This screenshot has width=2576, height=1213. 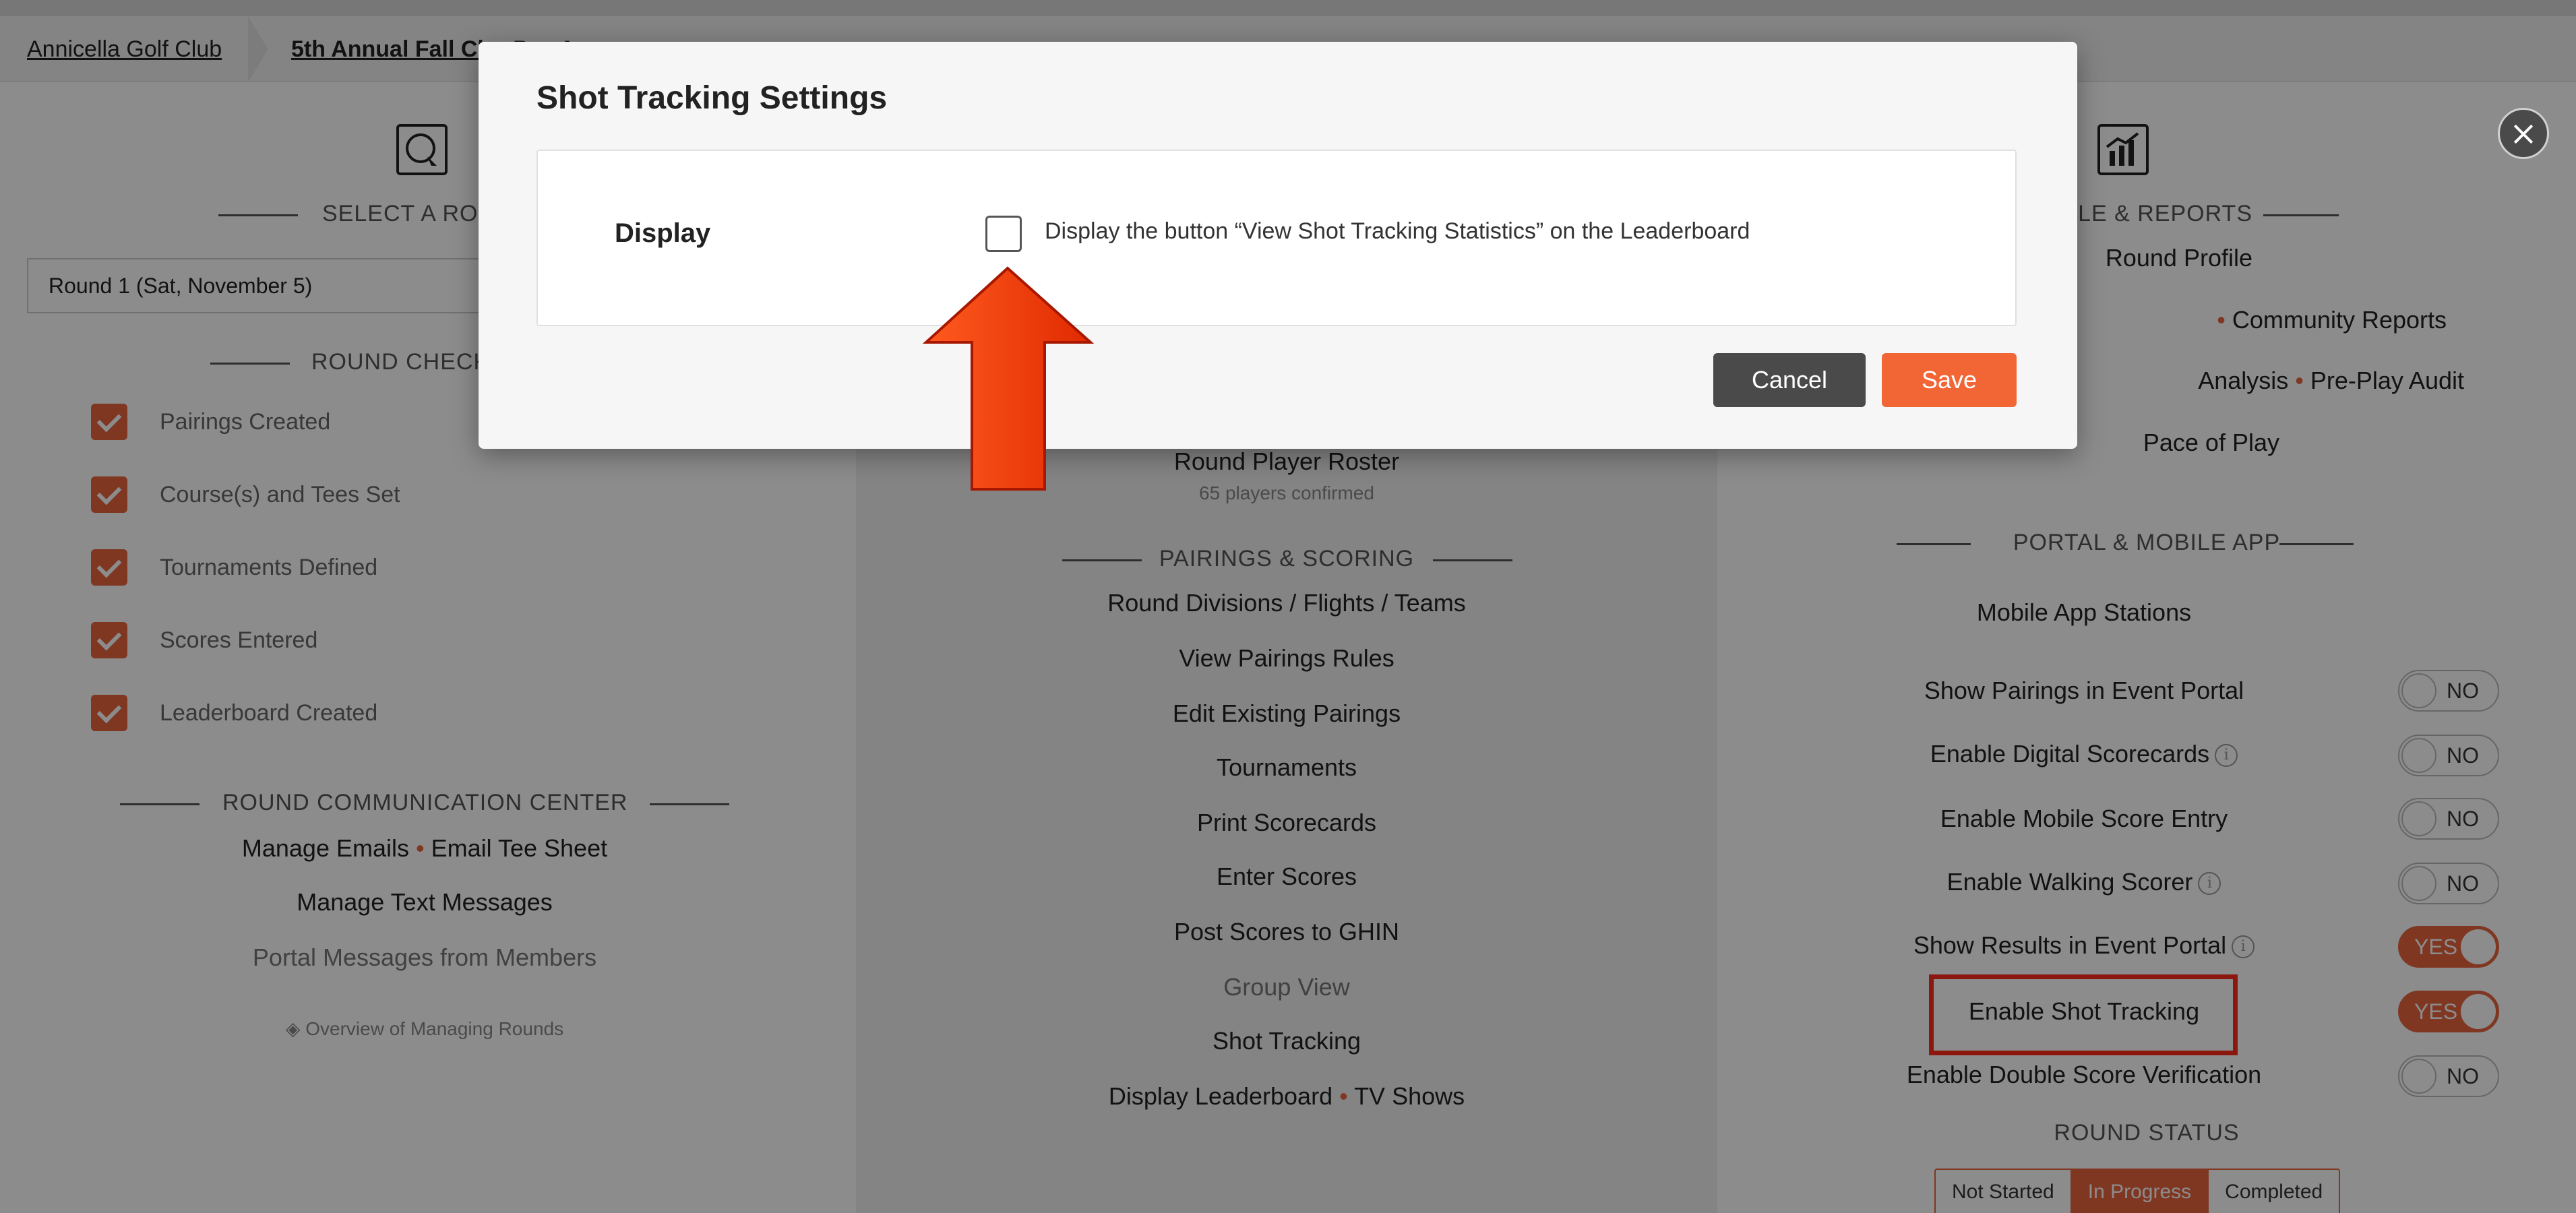 I want to click on display-label: Display, so click(x=663, y=233).